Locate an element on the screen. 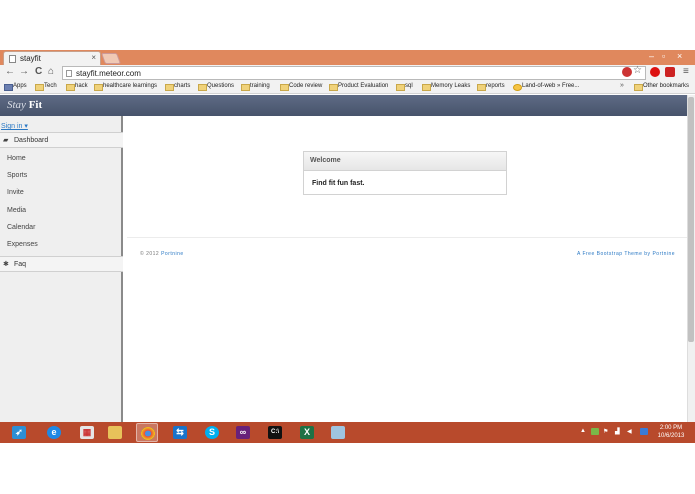  bookmark-folder: Product Evaluation is located at coordinates (358, 87).